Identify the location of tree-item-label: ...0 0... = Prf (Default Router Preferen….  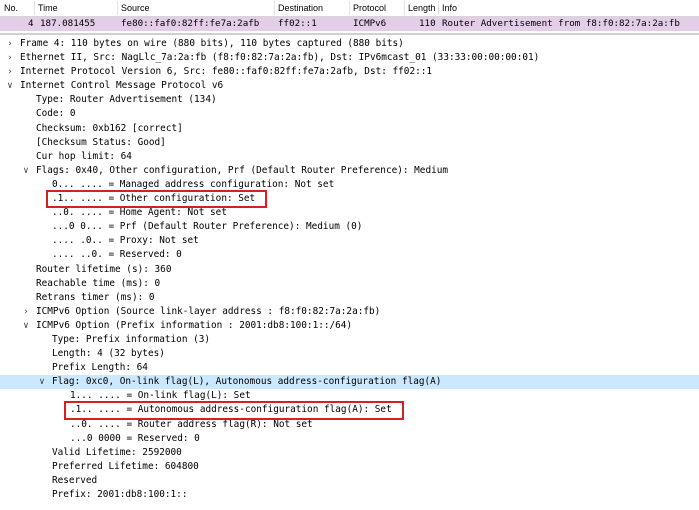
(207, 227).